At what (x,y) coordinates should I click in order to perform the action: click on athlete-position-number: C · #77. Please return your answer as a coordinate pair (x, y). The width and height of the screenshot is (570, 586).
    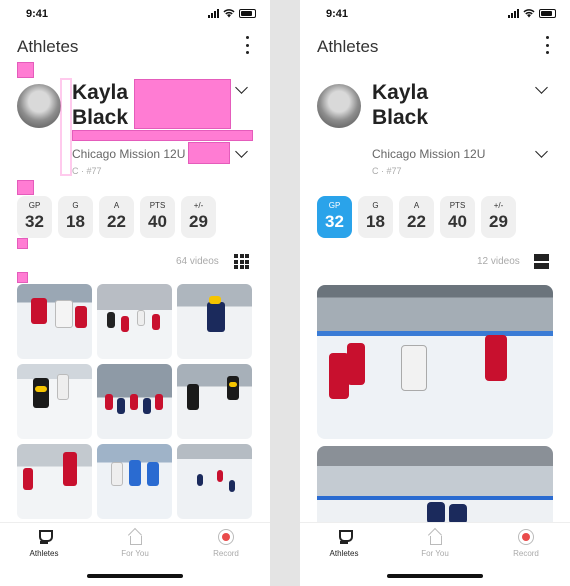
    Looking at the image, I should click on (87, 171).